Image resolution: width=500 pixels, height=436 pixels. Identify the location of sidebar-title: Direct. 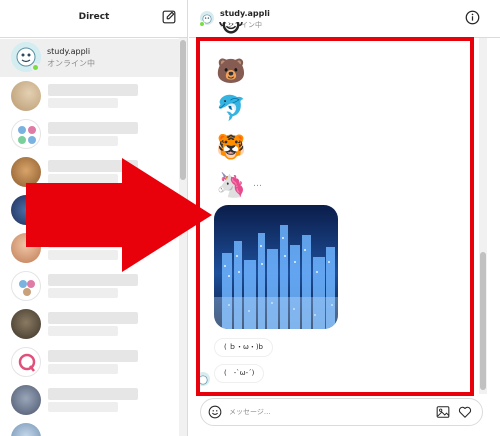
(94, 17).